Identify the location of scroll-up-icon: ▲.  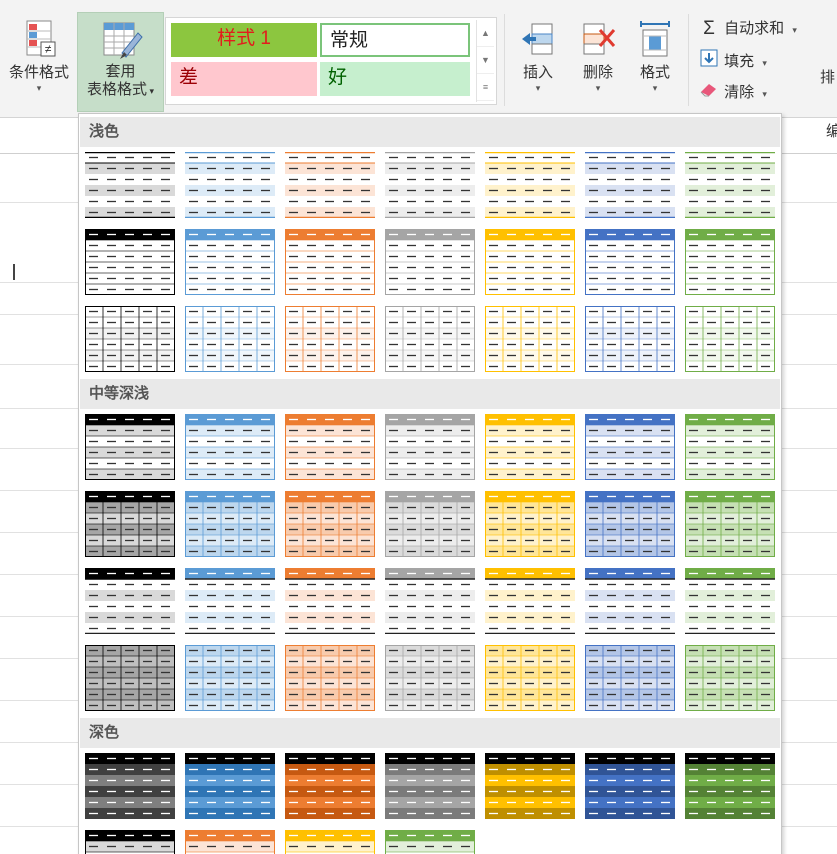
(485, 33).